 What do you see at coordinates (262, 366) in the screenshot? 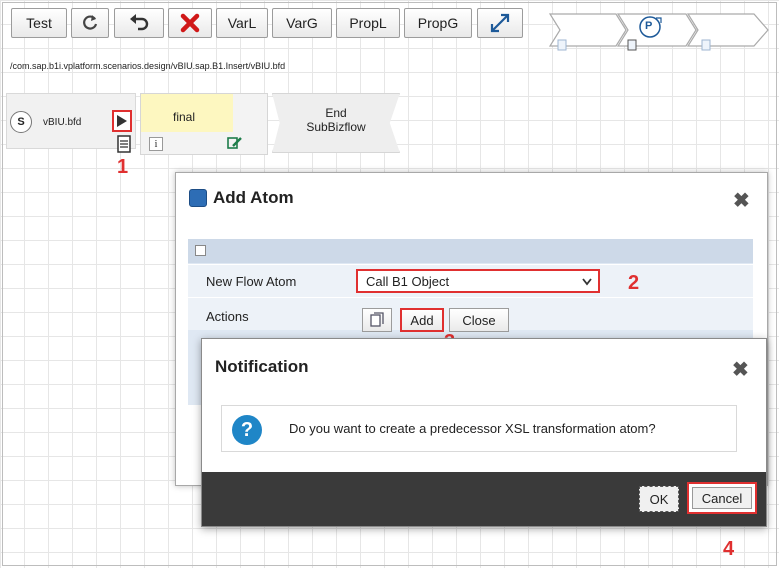
I see `notification-title: Notification` at bounding box center [262, 366].